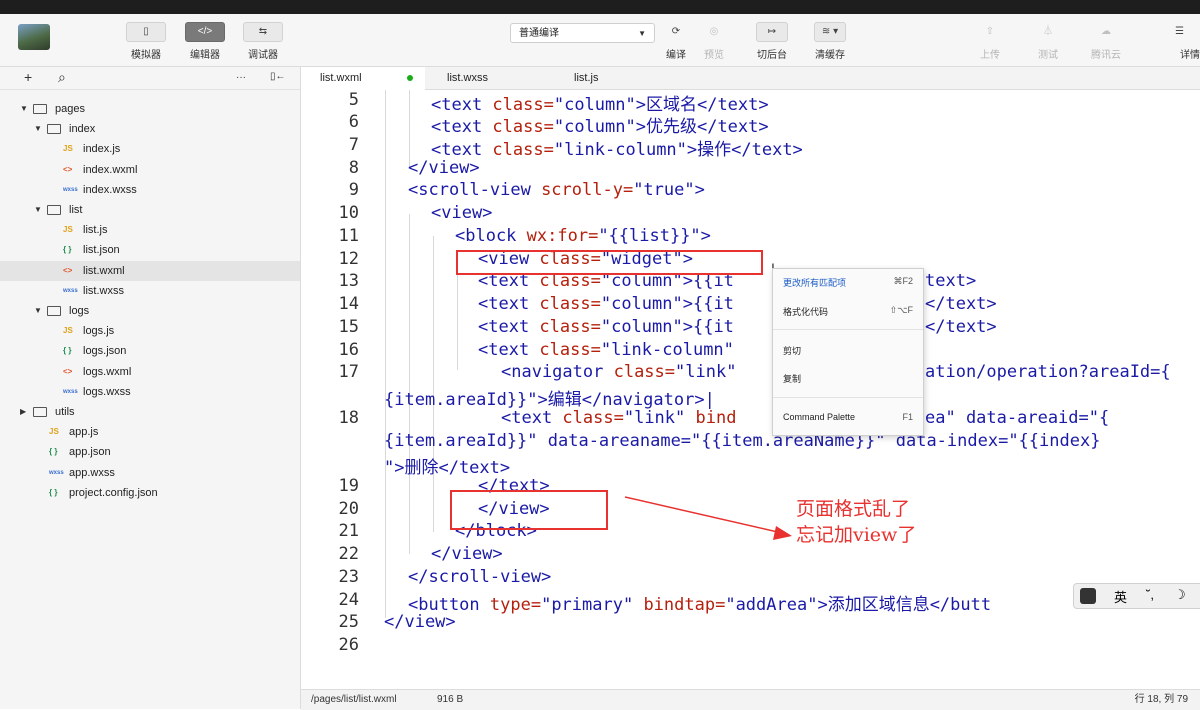 Image resolution: width=1200 pixels, height=710 pixels. I want to click on menu-item-label: 复制, so click(792, 379).